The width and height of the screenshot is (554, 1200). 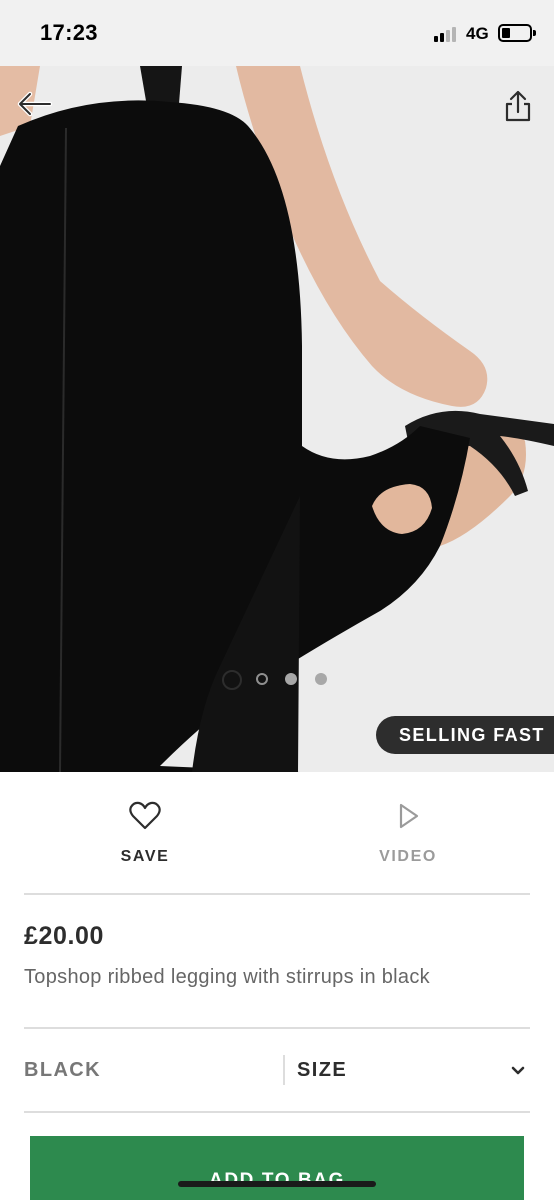 What do you see at coordinates (518, 1070) in the screenshot?
I see `chevron-down-icon` at bounding box center [518, 1070].